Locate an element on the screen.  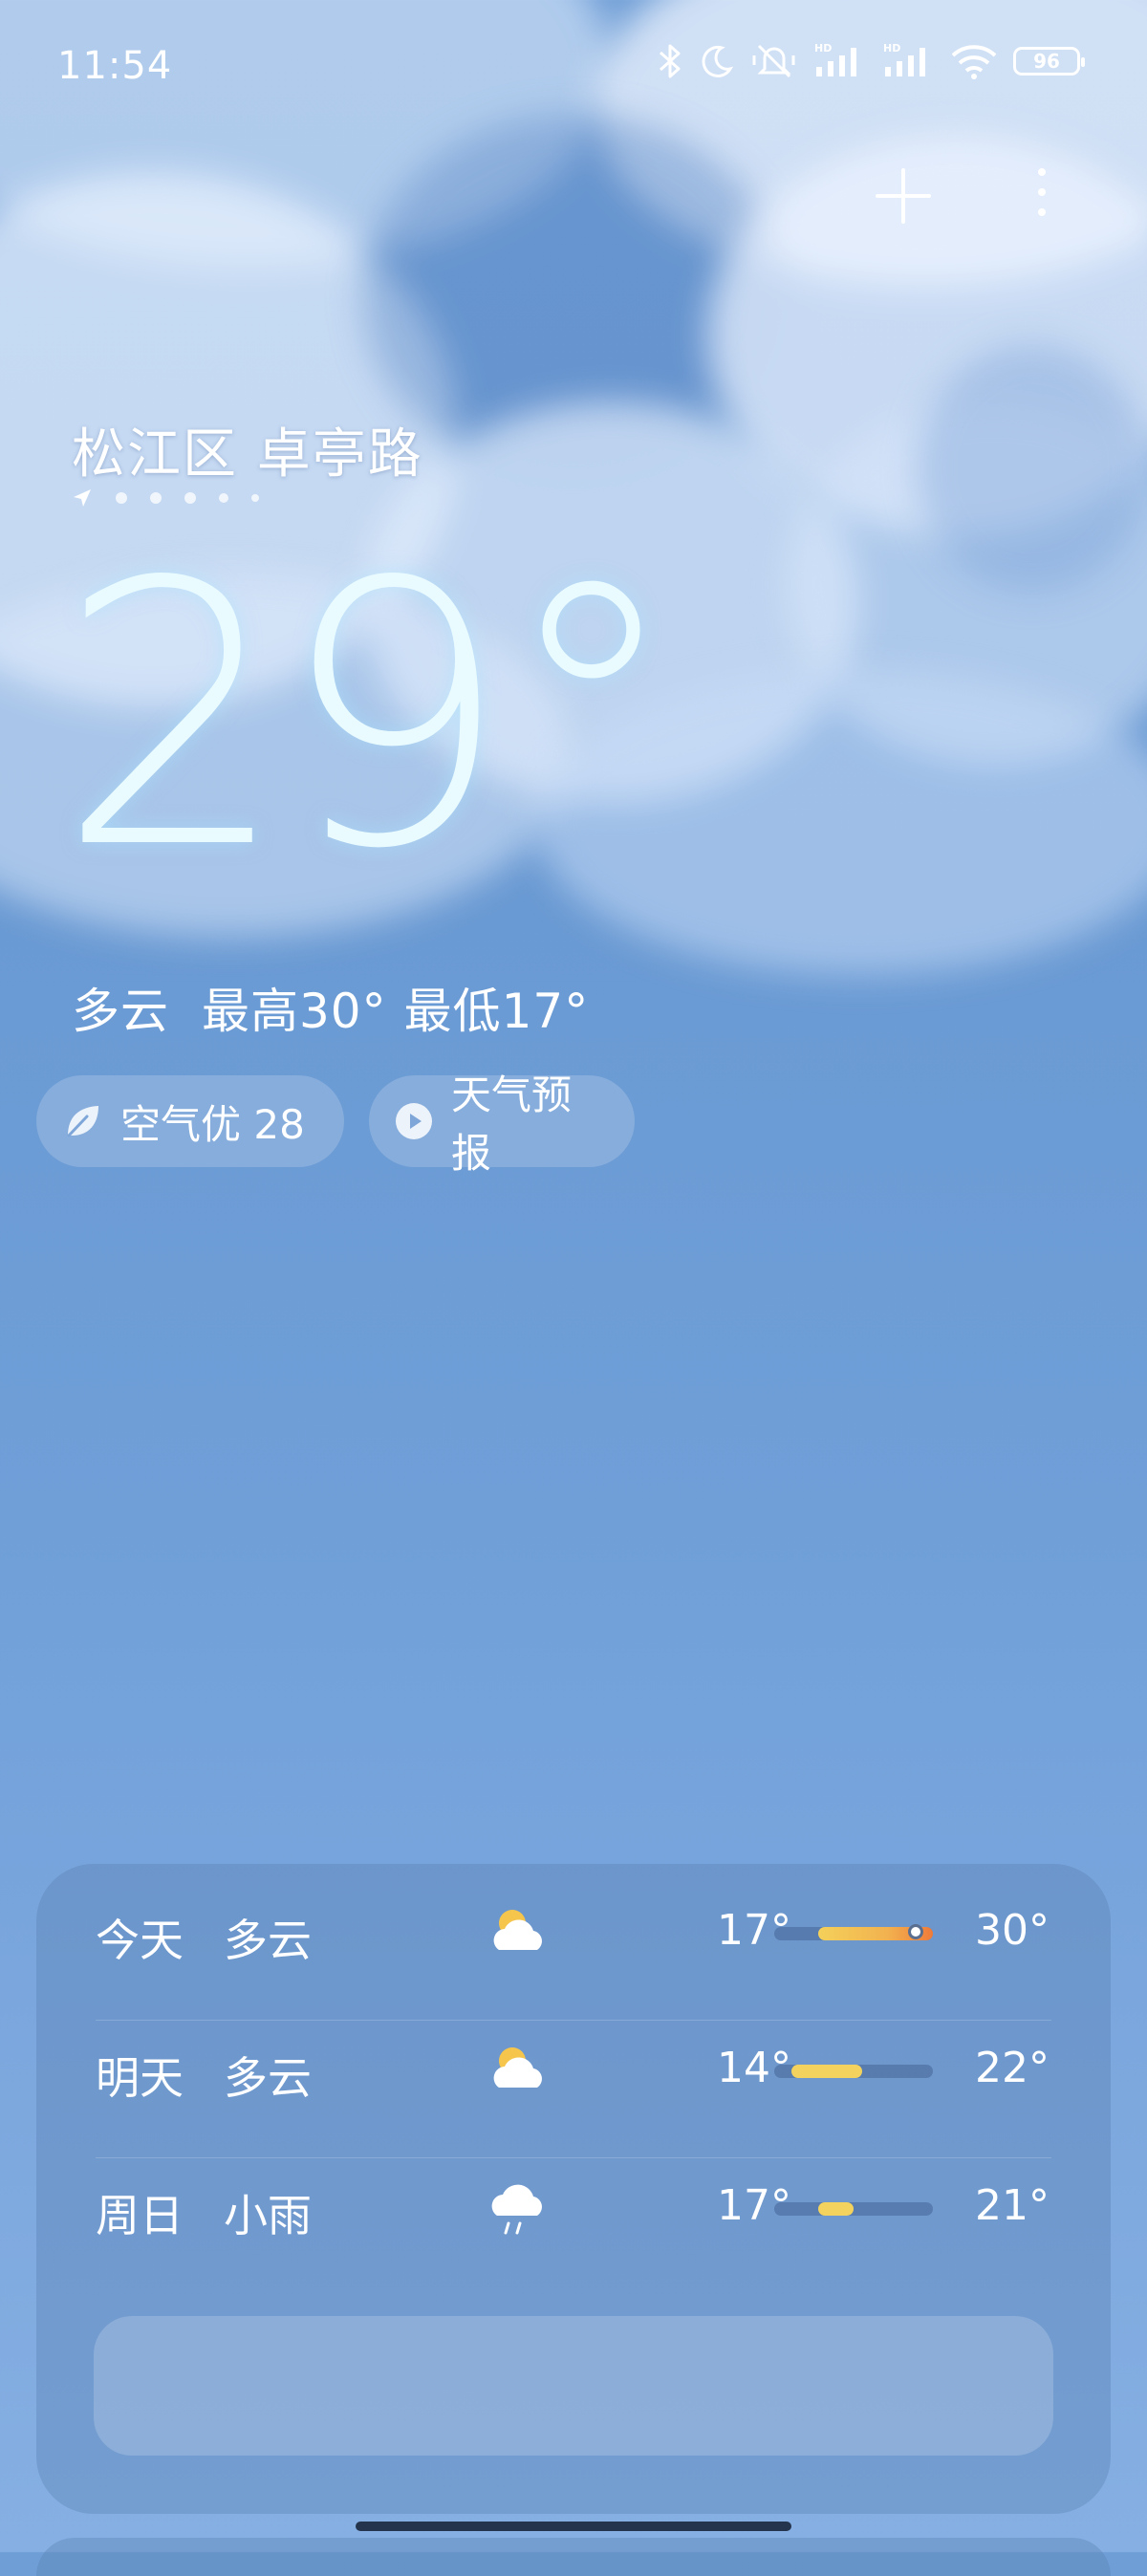
status-time: 11:54 is located at coordinates (115, 66).